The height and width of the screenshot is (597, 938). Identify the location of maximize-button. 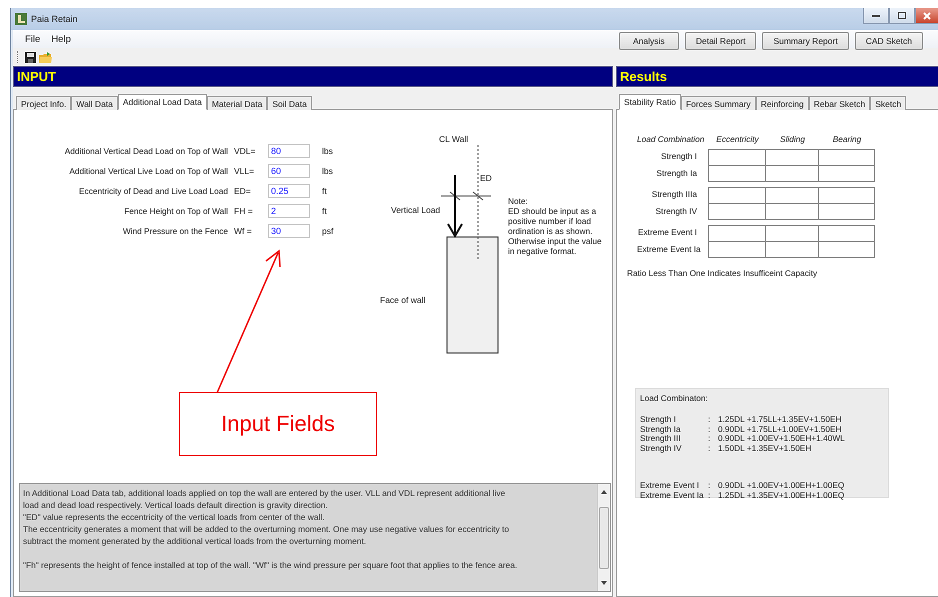
(902, 16).